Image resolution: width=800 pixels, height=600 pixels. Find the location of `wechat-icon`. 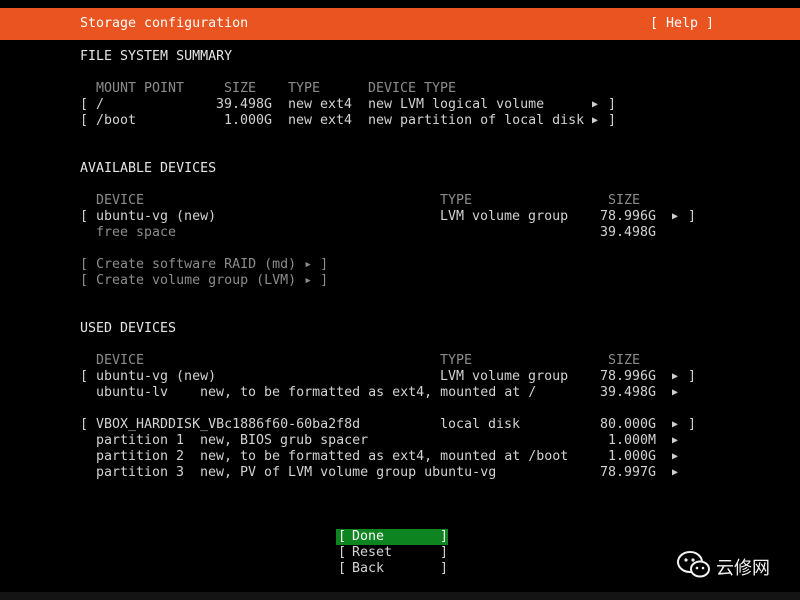

wechat-icon is located at coordinates (693, 564).